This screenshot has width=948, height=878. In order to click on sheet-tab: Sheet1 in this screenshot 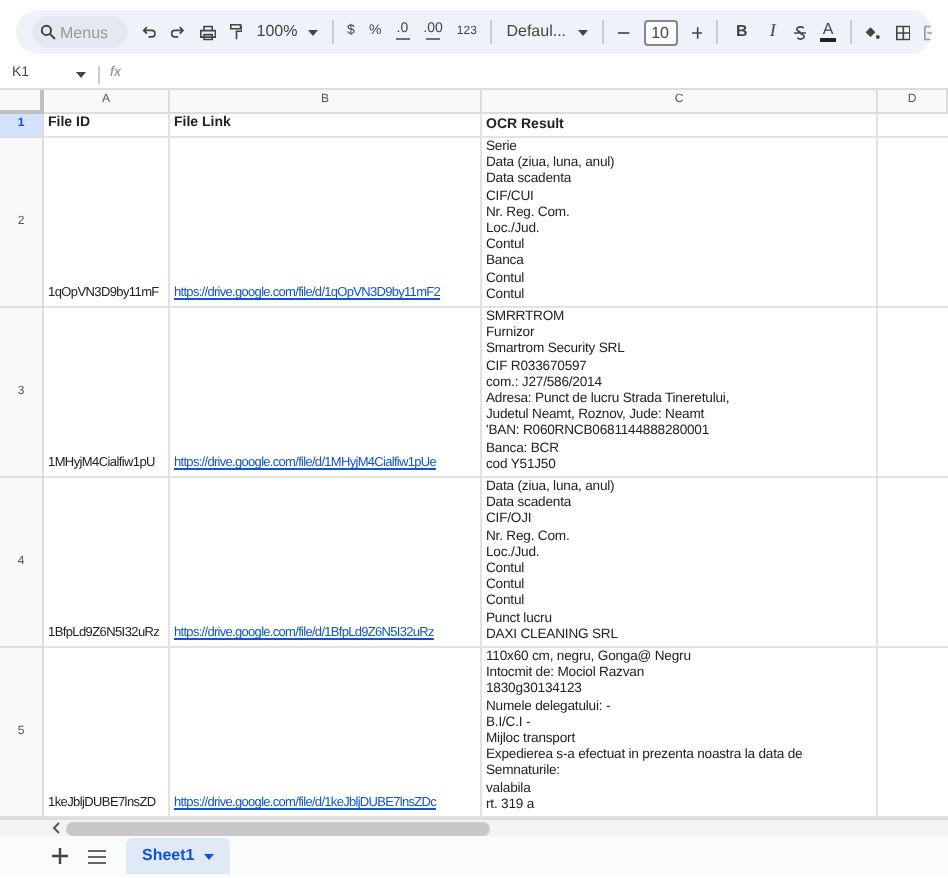, I will do `click(178, 856)`.